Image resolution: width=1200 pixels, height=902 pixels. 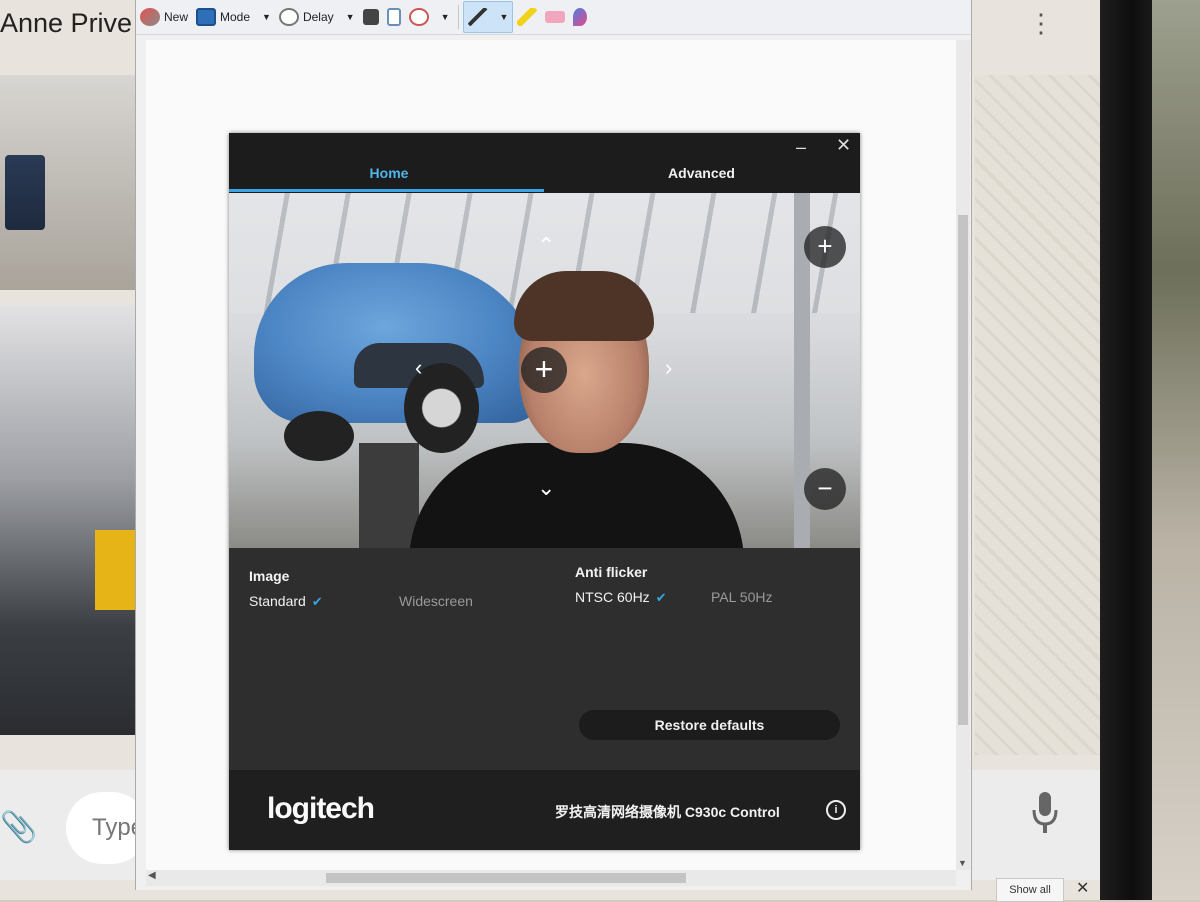 I want to click on toolbar-separator, so click(x=458, y=17).